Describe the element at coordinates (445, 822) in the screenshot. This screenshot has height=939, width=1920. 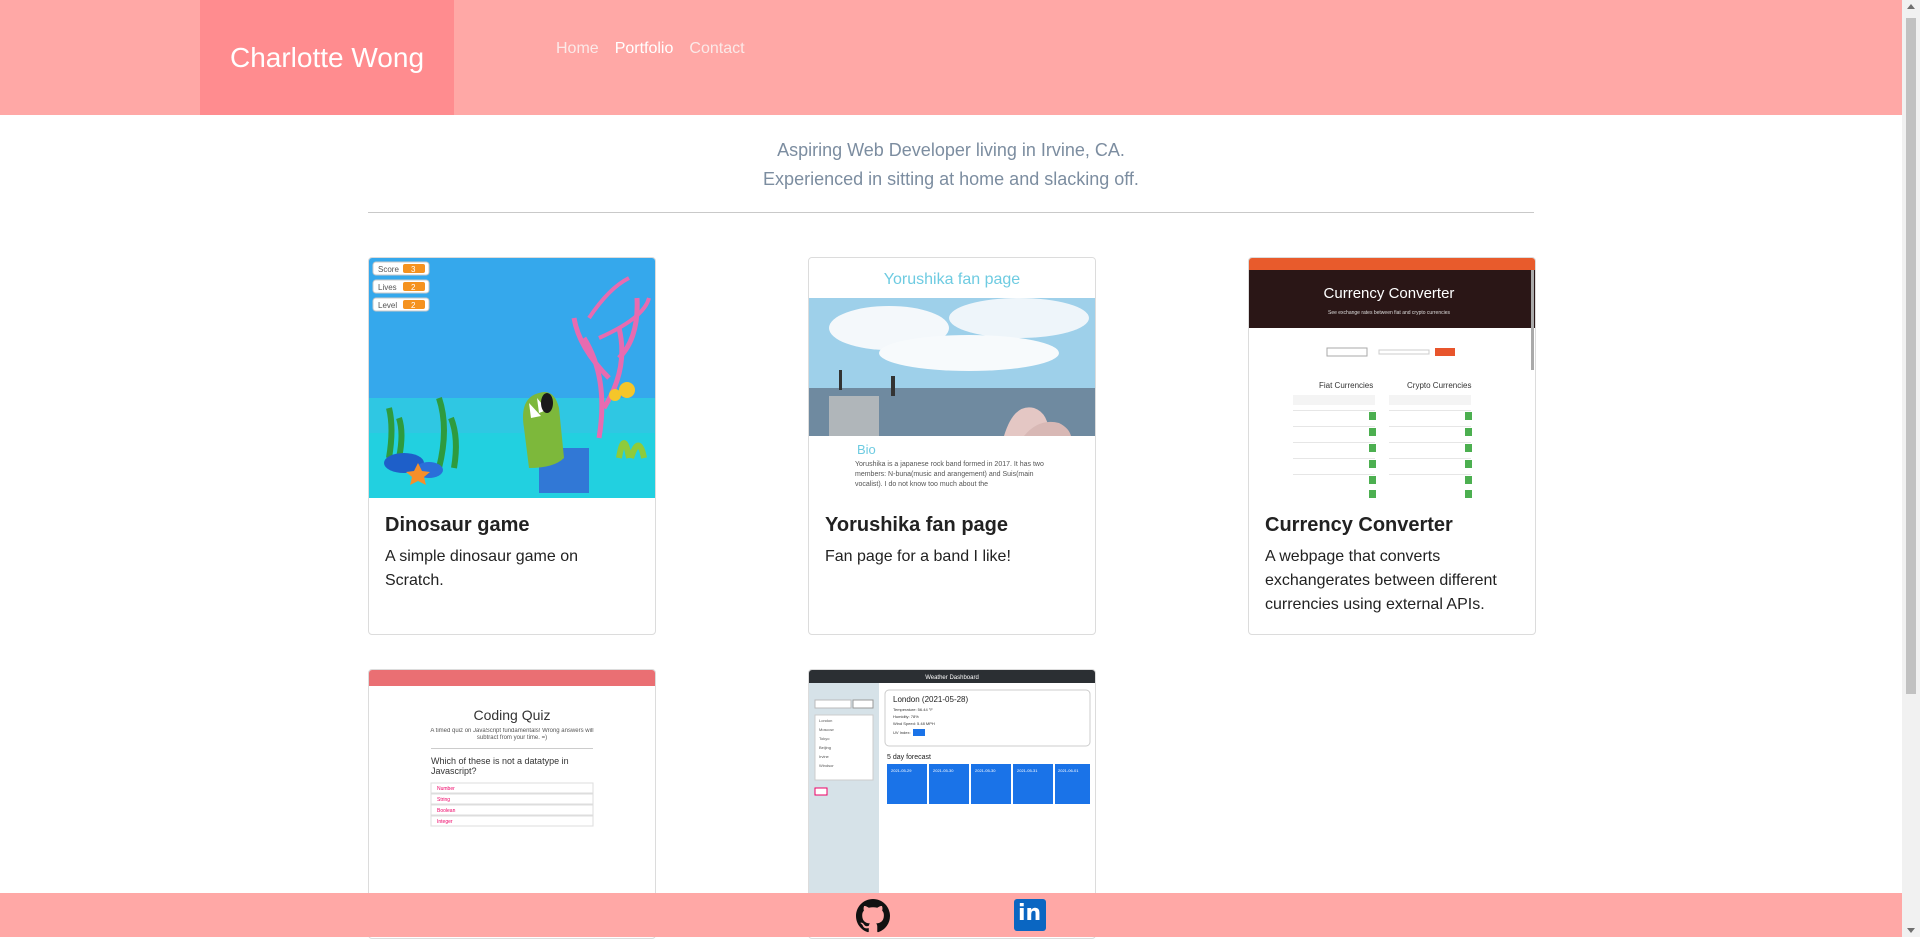
I see `answer-4: Integer` at that location.